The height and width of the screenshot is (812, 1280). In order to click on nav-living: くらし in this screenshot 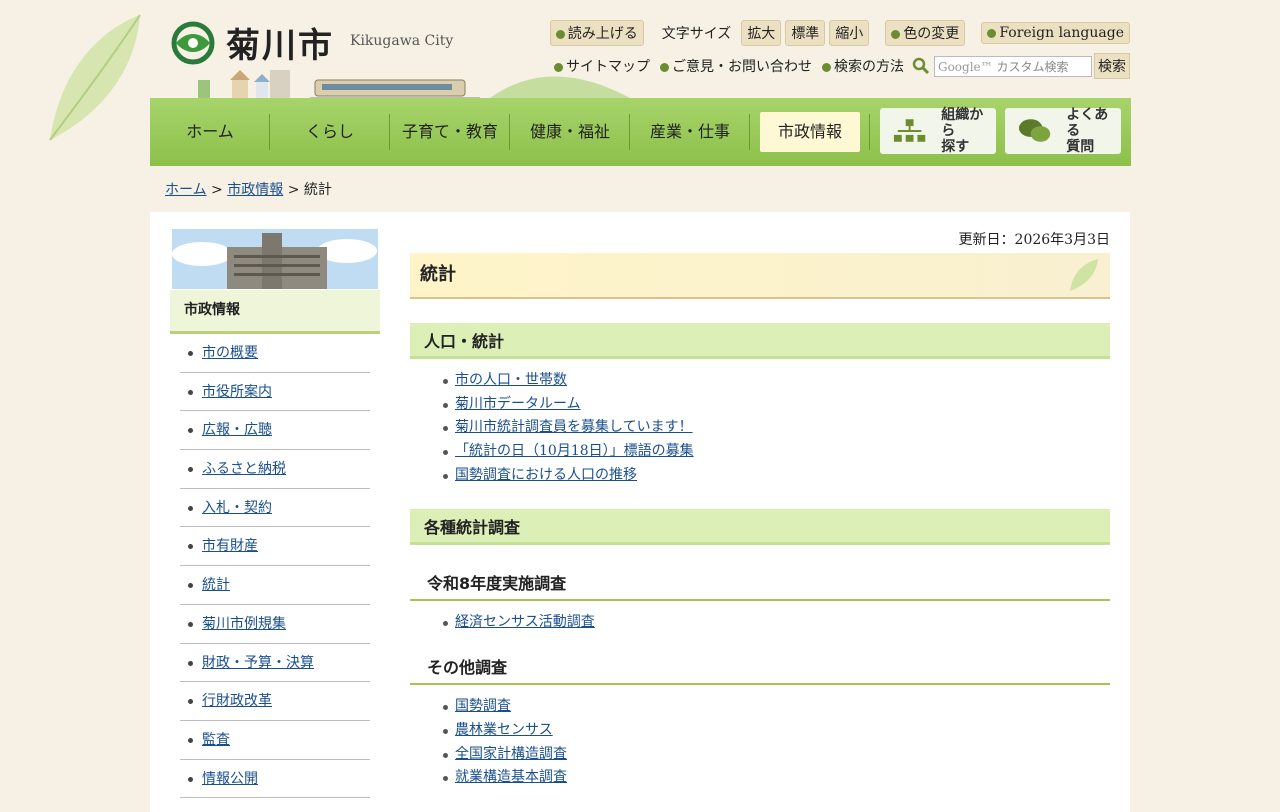, I will do `click(330, 132)`.